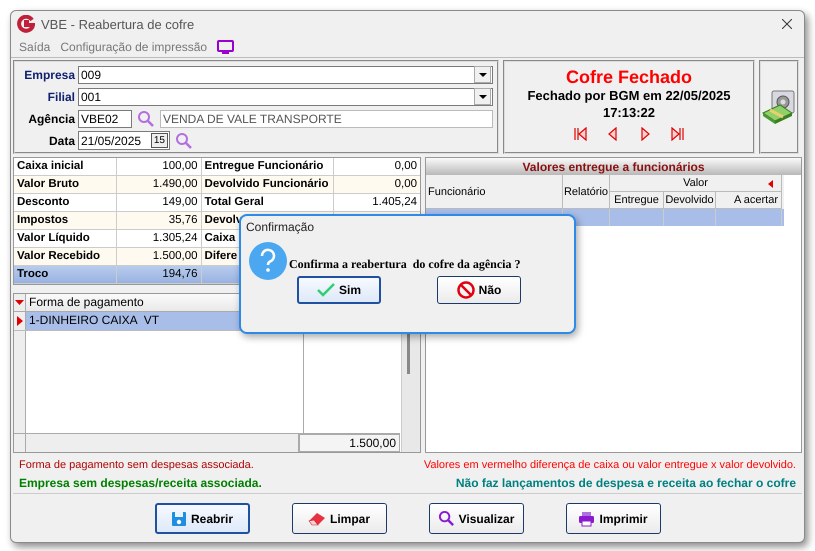 This screenshot has width=815, height=551. What do you see at coordinates (787, 24) in the screenshot?
I see `close-icon` at bounding box center [787, 24].